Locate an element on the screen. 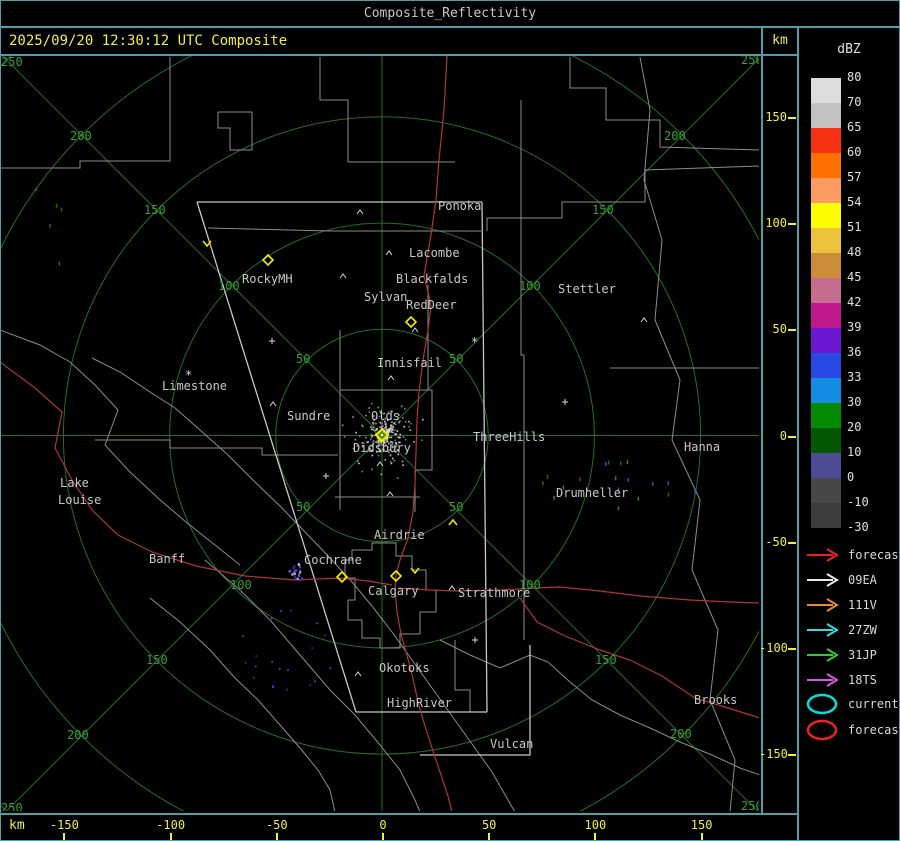 This screenshot has width=900, height=841. window-title: Composite_Reflectivity is located at coordinates (450, 13).